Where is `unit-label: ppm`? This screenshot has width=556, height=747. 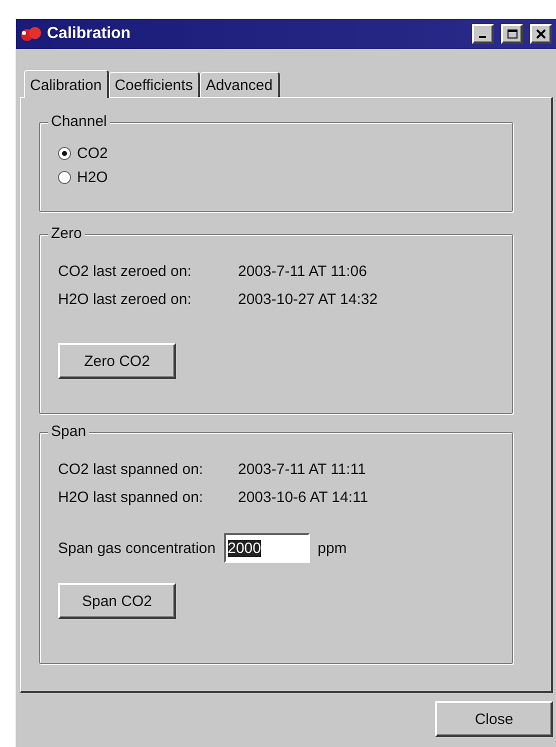
unit-label: ppm is located at coordinates (332, 548).